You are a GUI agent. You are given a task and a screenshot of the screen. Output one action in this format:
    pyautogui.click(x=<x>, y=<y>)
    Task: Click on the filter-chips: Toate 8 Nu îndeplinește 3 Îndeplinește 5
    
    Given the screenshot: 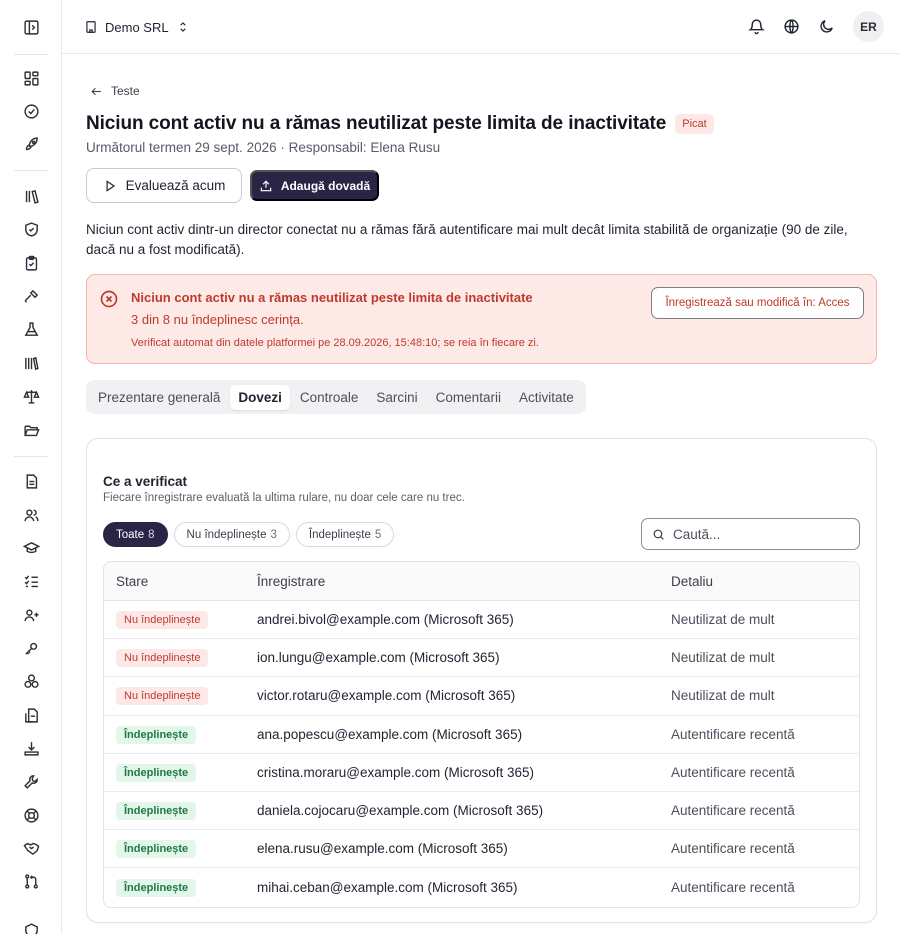 What is the action you would take?
    pyautogui.click(x=249, y=534)
    